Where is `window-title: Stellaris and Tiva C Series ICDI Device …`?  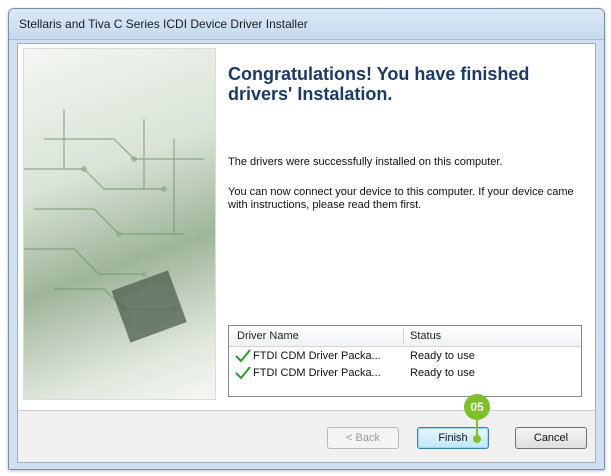
window-title: Stellaris and Tiva C Series ICDI Device … is located at coordinates (163, 24).